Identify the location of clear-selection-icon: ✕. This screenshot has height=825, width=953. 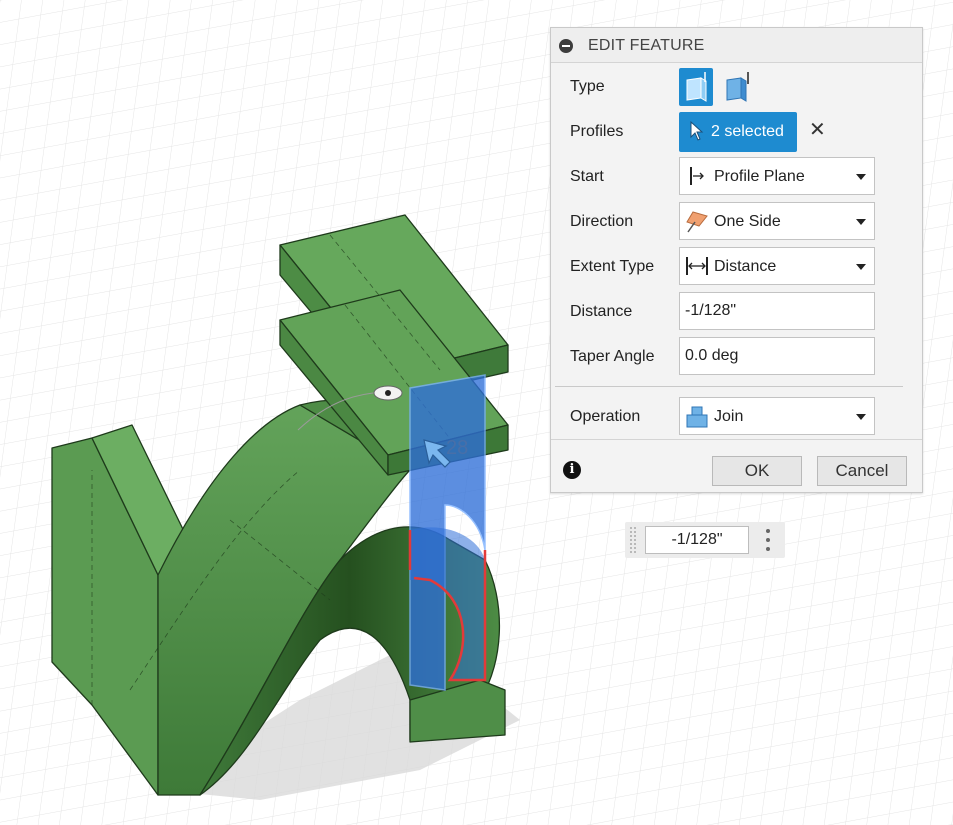
(817, 130).